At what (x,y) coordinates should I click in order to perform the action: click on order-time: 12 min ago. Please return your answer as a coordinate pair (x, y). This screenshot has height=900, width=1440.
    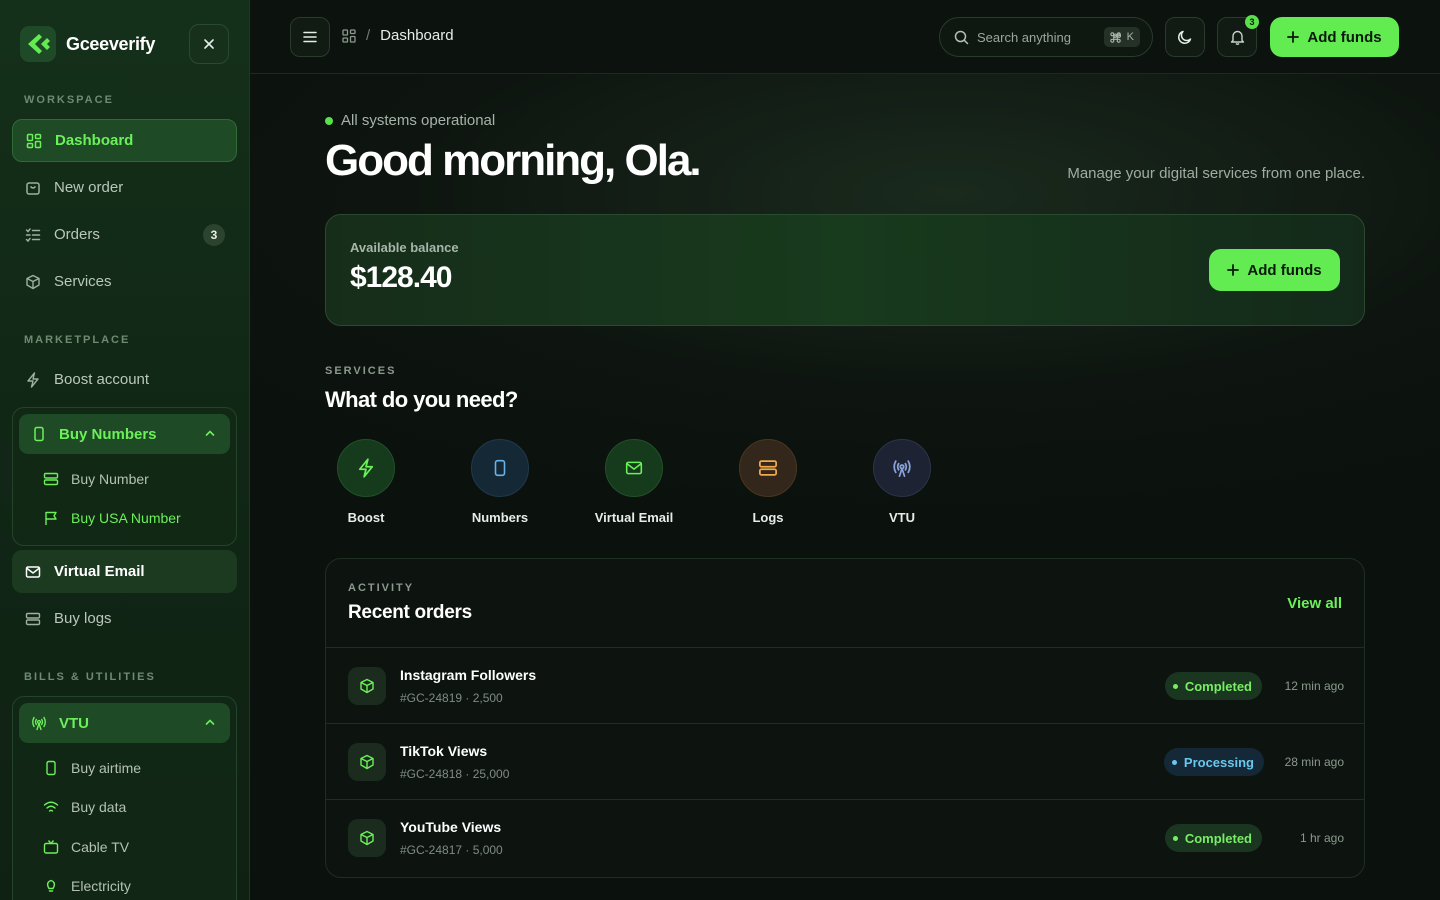
    Looking at the image, I should click on (1314, 686).